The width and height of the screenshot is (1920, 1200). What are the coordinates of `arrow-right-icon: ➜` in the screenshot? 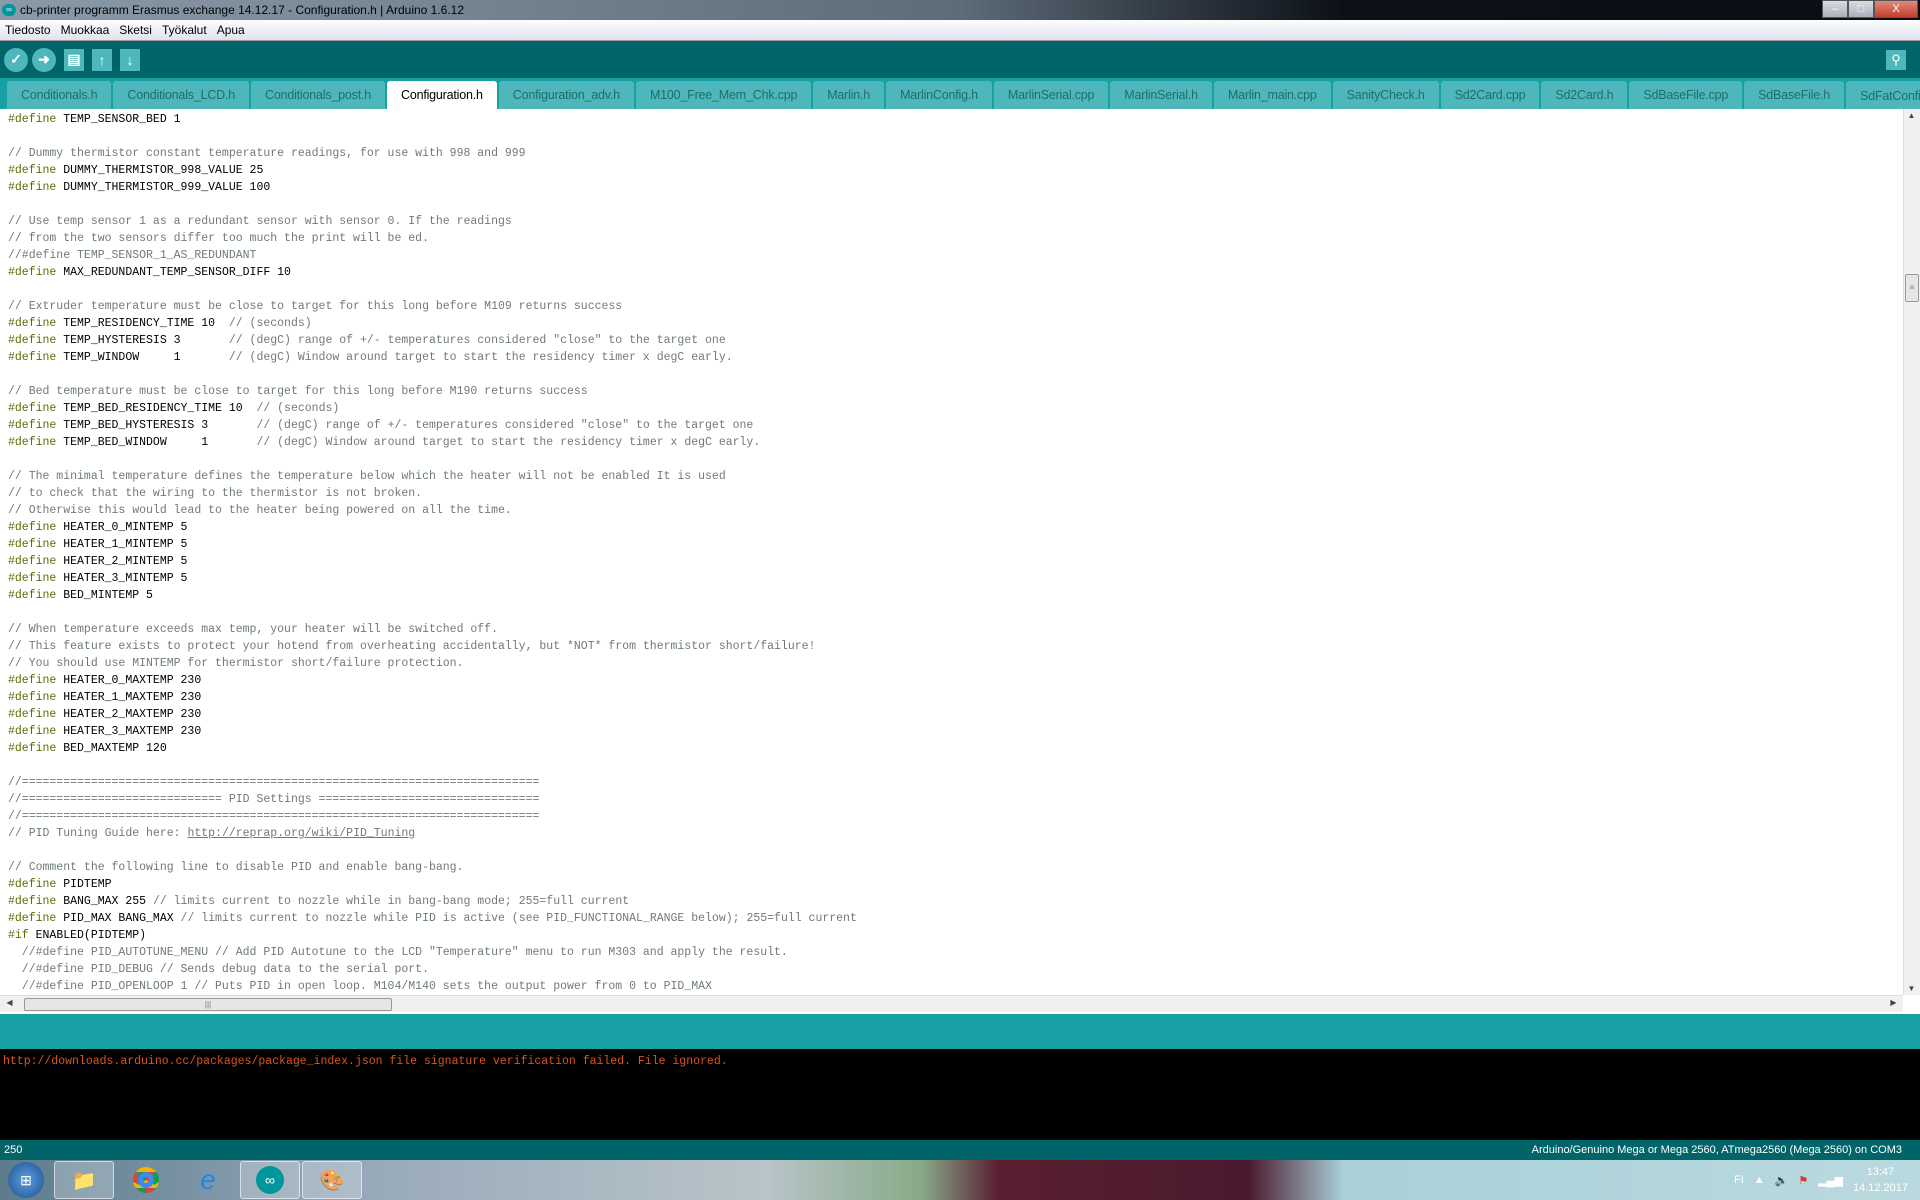 It's located at (44, 59).